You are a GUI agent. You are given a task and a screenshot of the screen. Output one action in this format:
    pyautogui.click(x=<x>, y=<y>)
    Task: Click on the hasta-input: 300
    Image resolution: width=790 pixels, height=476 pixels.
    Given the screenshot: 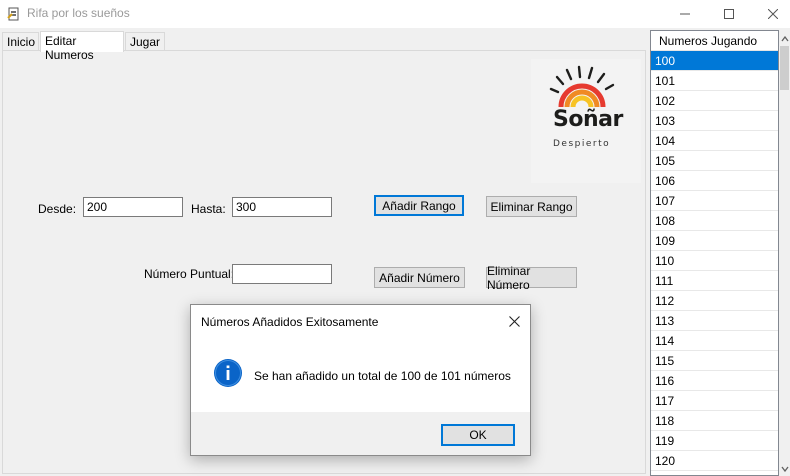 What is the action you would take?
    pyautogui.click(x=282, y=207)
    